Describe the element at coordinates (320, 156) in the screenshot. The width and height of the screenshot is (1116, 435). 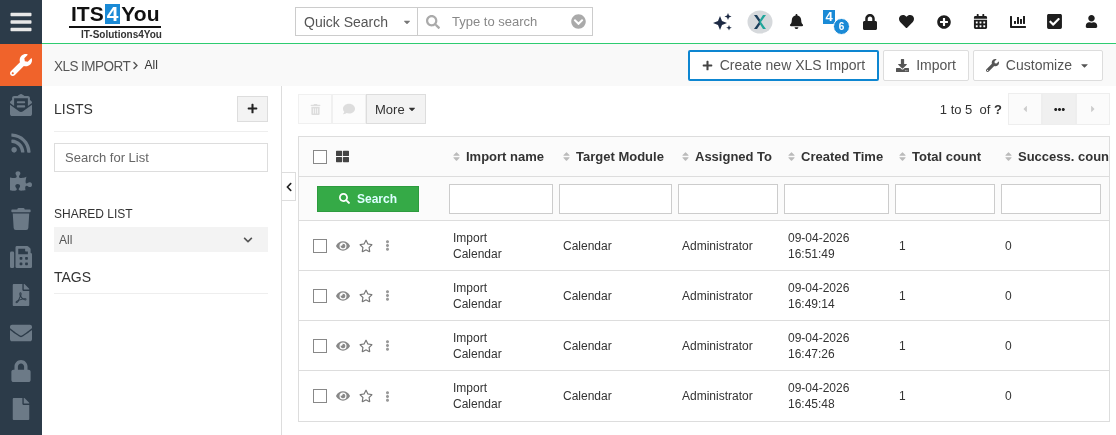
I see `select-all-checkbox` at that location.